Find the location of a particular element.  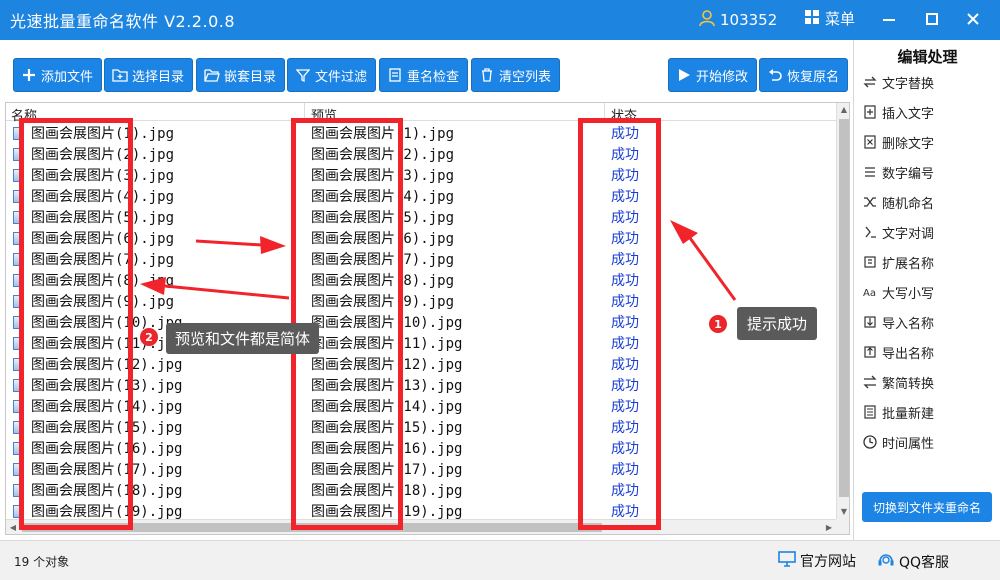

title-bar: 光速批量重命名软件 V2.2.0.8 103352 菜单 is located at coordinates (500, 20).